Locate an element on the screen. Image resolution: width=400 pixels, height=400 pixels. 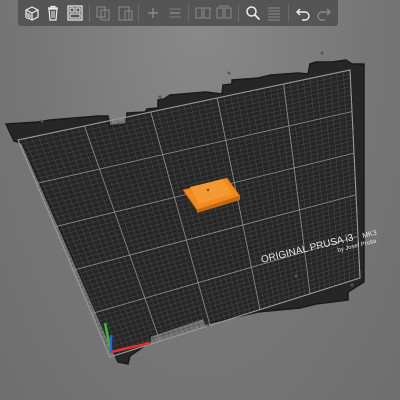
copy-icon is located at coordinates (103, 13).